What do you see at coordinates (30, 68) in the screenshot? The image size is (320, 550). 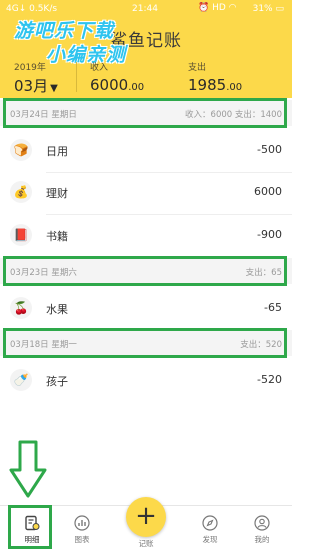 I see `year-label: 2019年` at bounding box center [30, 68].